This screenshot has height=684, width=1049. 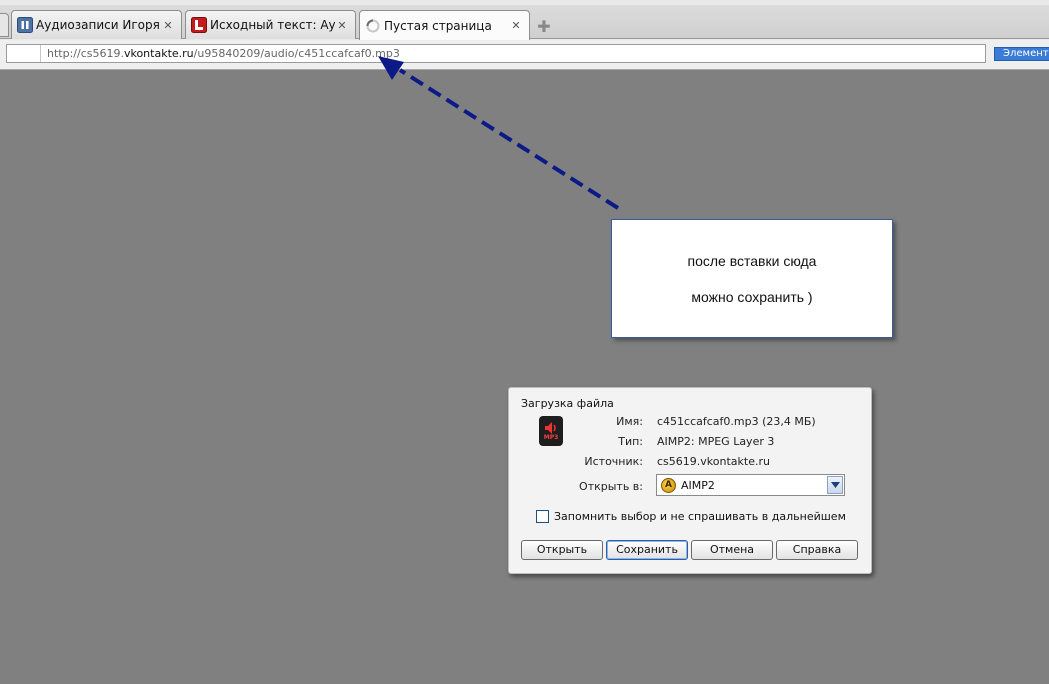 I want to click on tab-vk-audio: Аудиозаписи Игоря Пр… ✕, so click(x=96, y=24).